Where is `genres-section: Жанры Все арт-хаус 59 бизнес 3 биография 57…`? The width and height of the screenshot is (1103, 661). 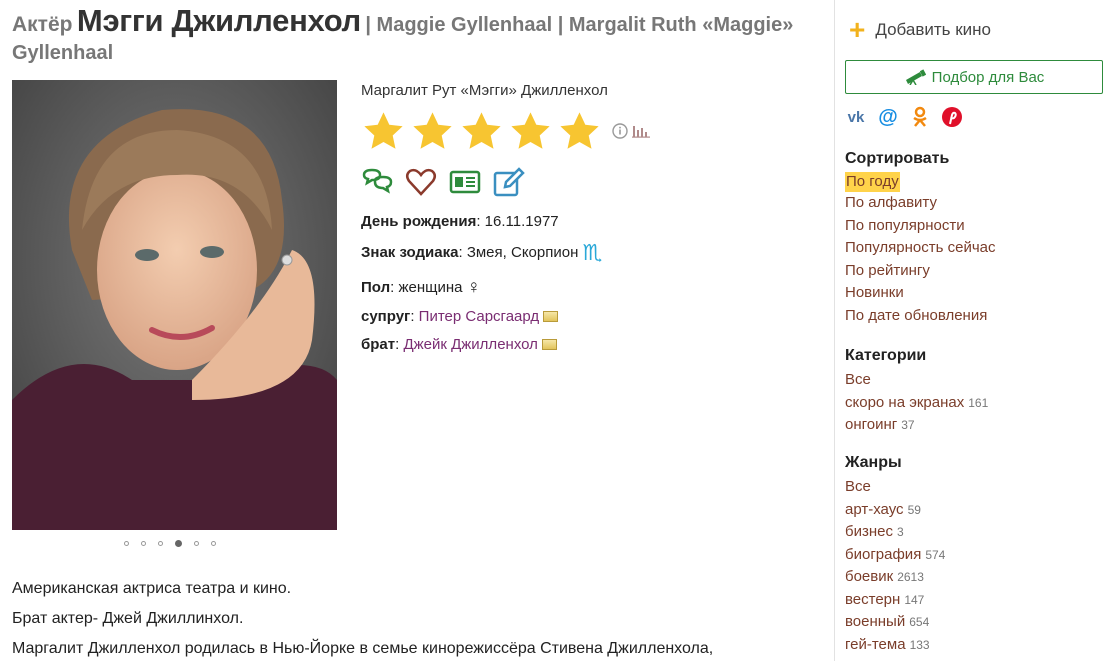
genres-section: Жанры Все арт-хаус 59 бизнес 3 биография 57… is located at coordinates (895, 555).